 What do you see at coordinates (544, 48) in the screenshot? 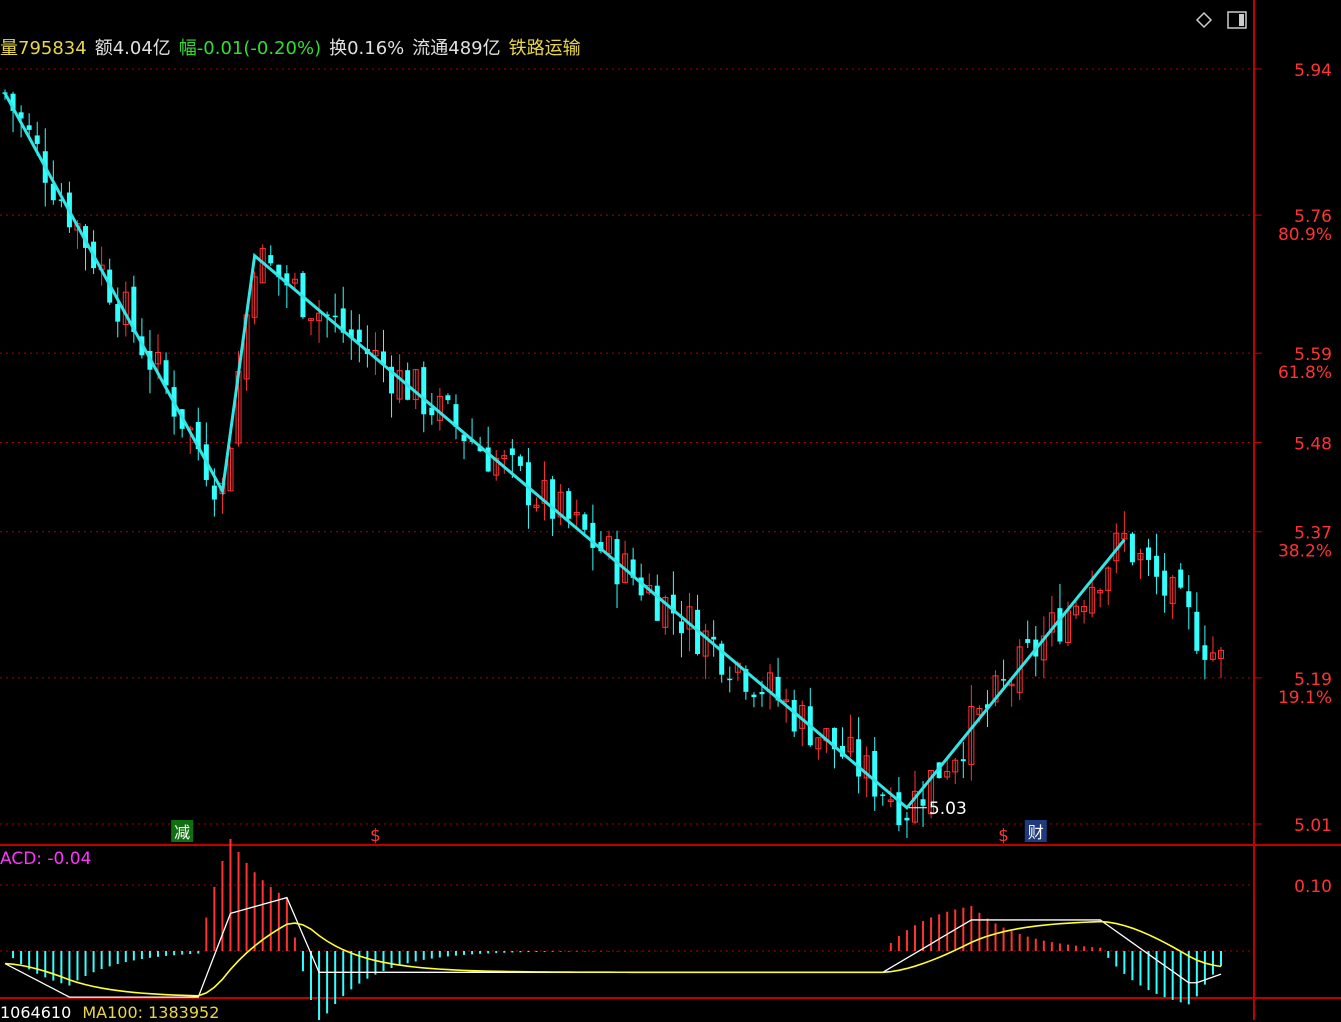
I see `sector-text: 铁路运输` at bounding box center [544, 48].